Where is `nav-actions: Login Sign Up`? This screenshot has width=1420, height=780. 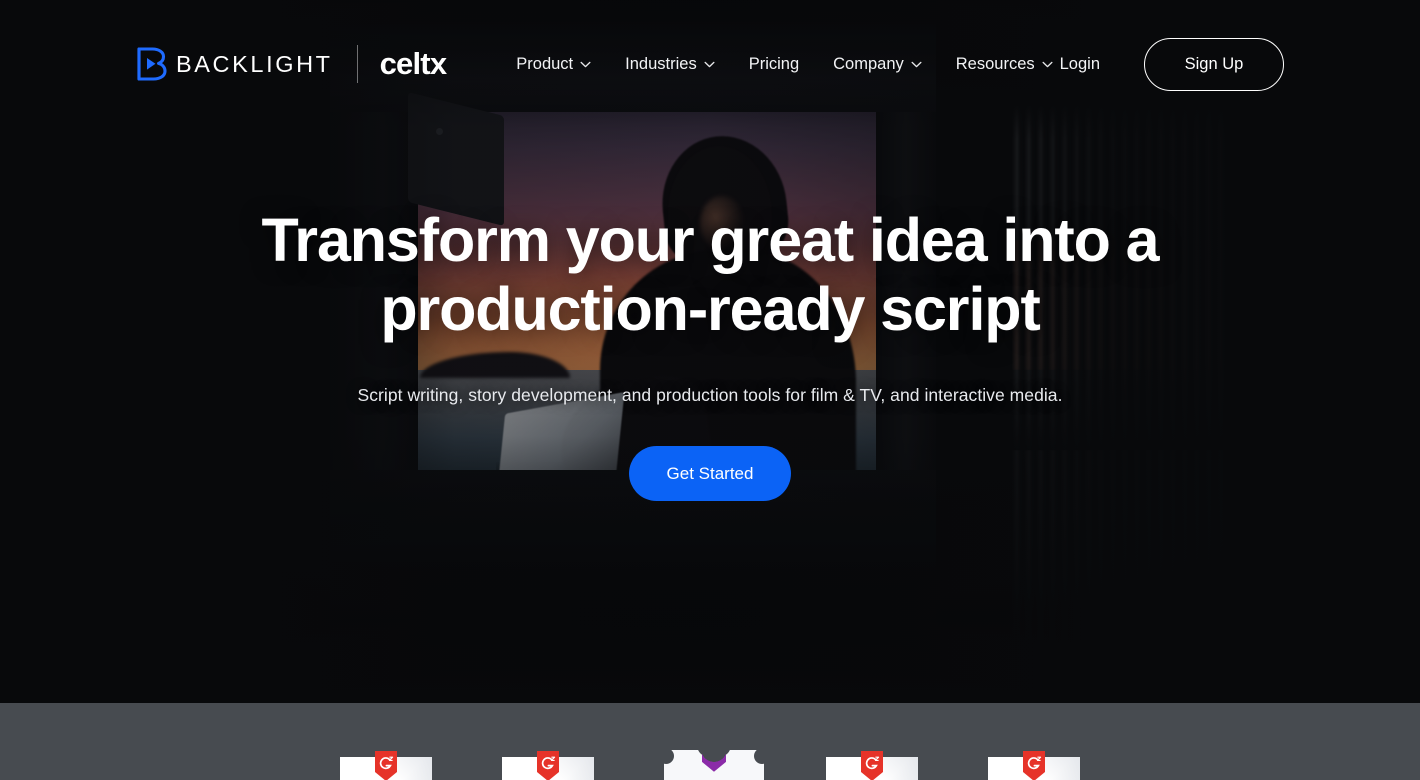 nav-actions: Login Sign Up is located at coordinates (1172, 64).